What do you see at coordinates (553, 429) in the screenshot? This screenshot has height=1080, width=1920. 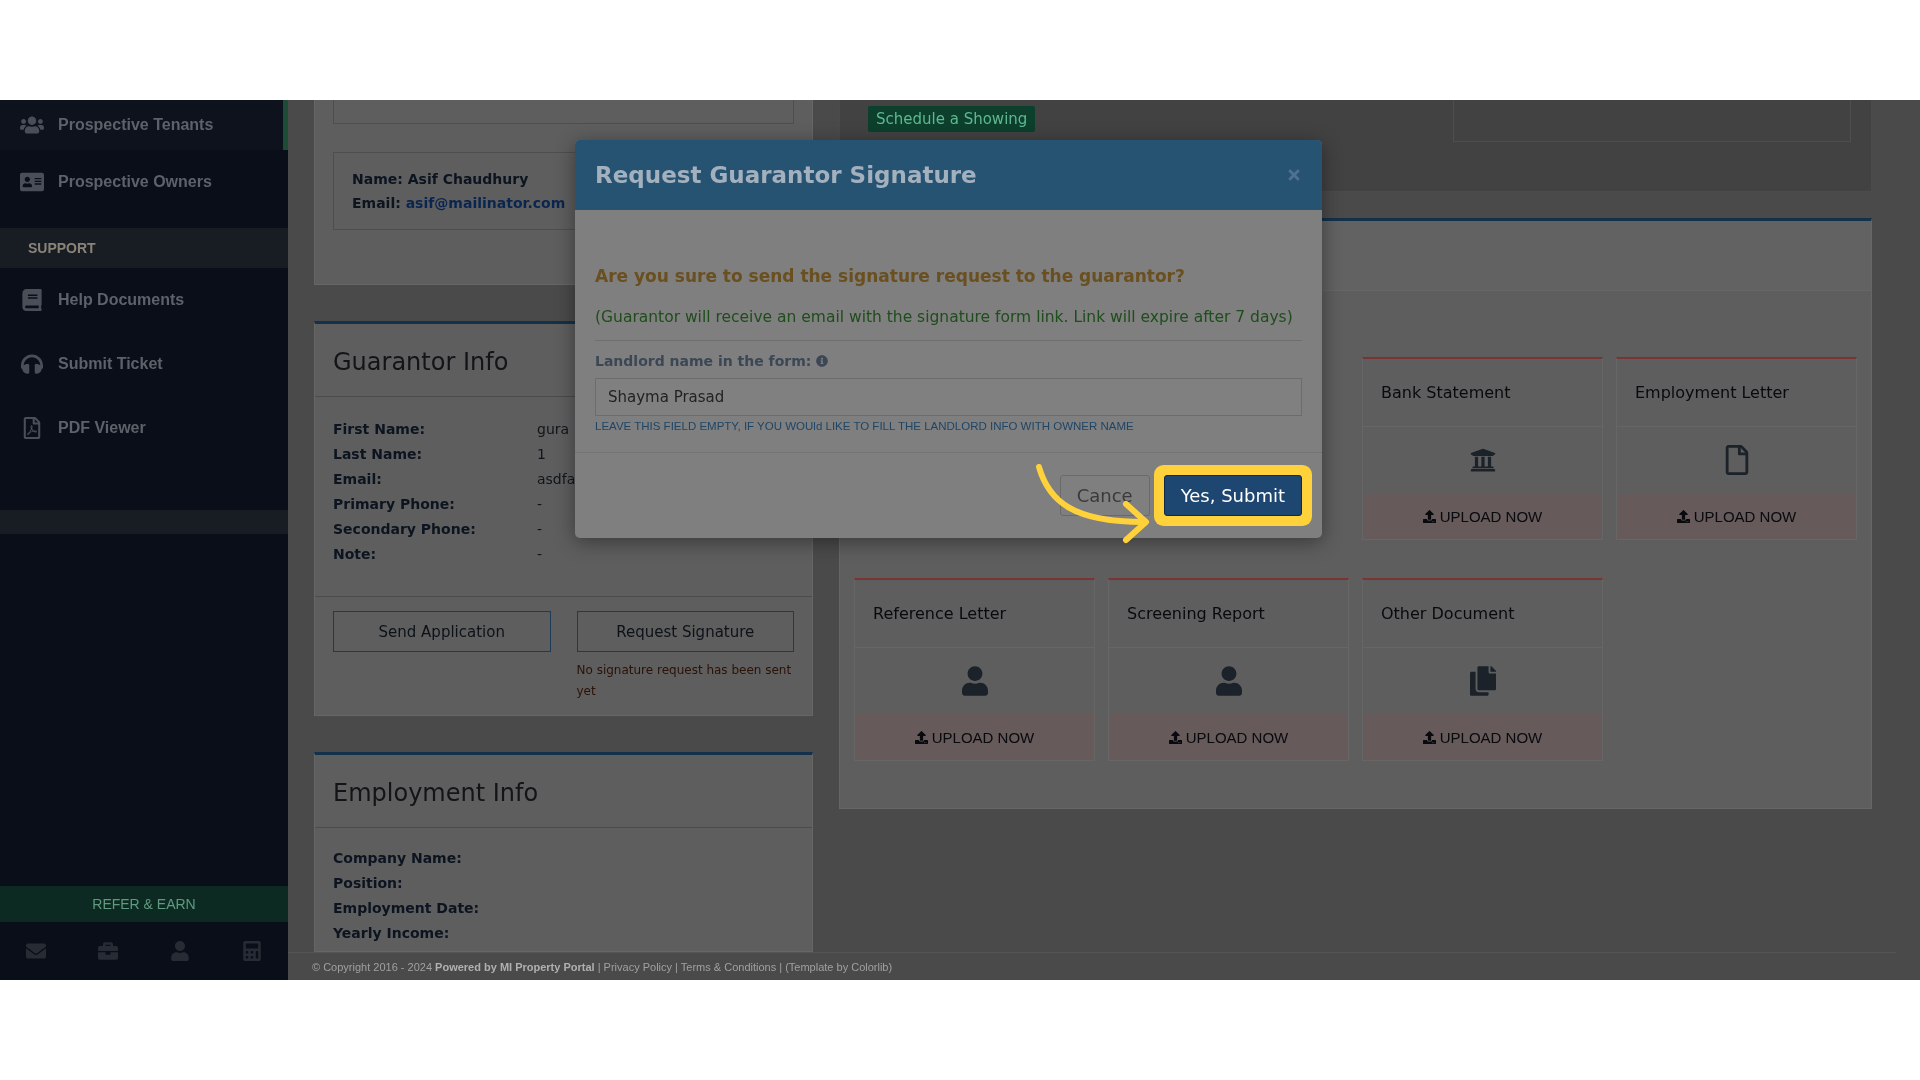 I see `field-value: gura` at bounding box center [553, 429].